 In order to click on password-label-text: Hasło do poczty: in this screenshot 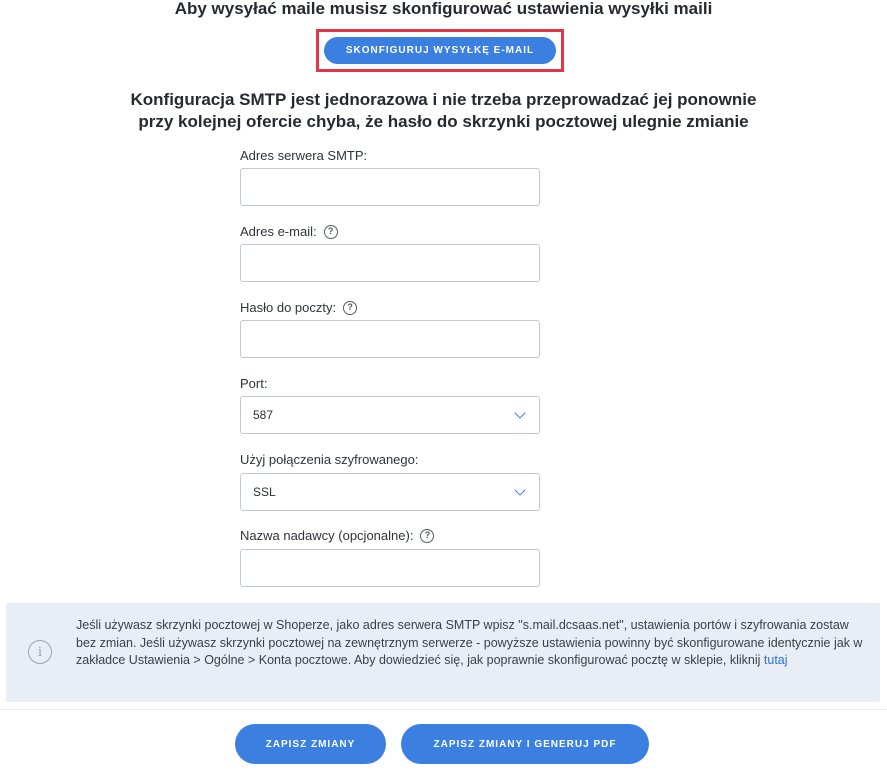, I will do `click(288, 307)`.